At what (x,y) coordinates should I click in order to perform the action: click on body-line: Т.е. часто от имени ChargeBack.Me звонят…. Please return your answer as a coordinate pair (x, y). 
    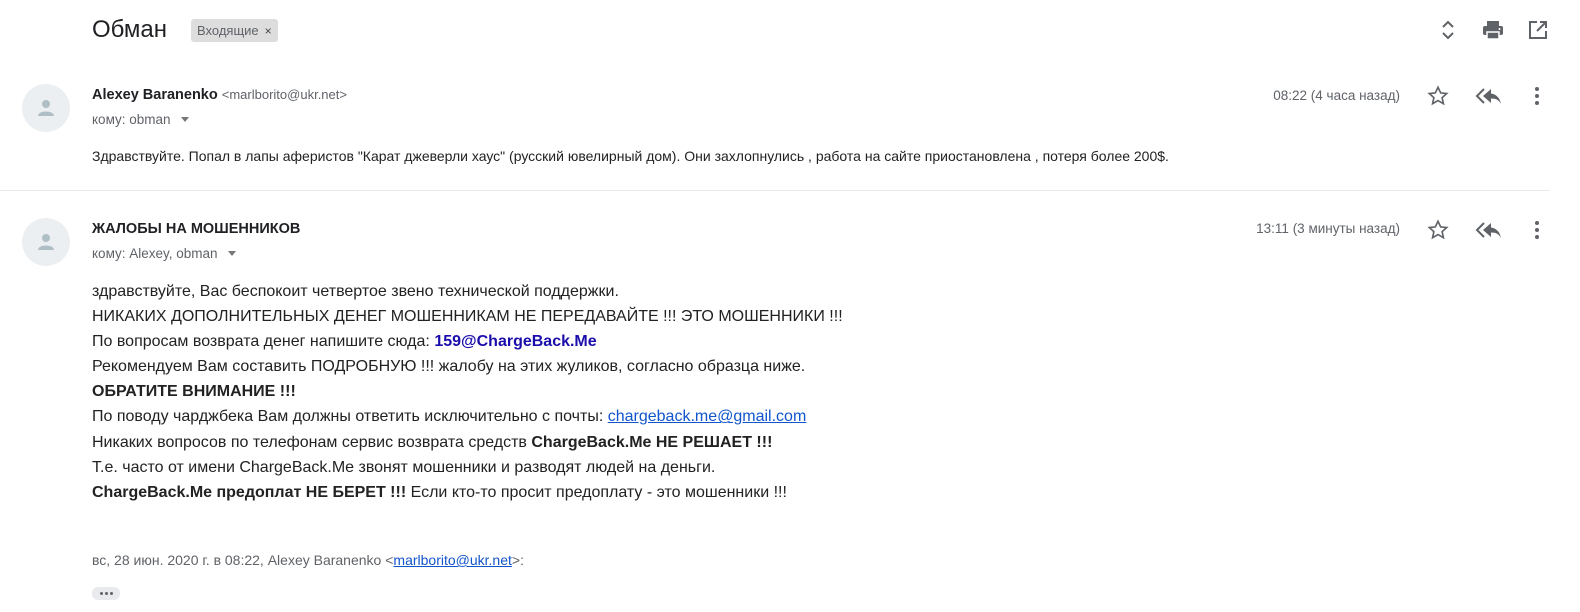
    Looking at the image, I should click on (404, 467).